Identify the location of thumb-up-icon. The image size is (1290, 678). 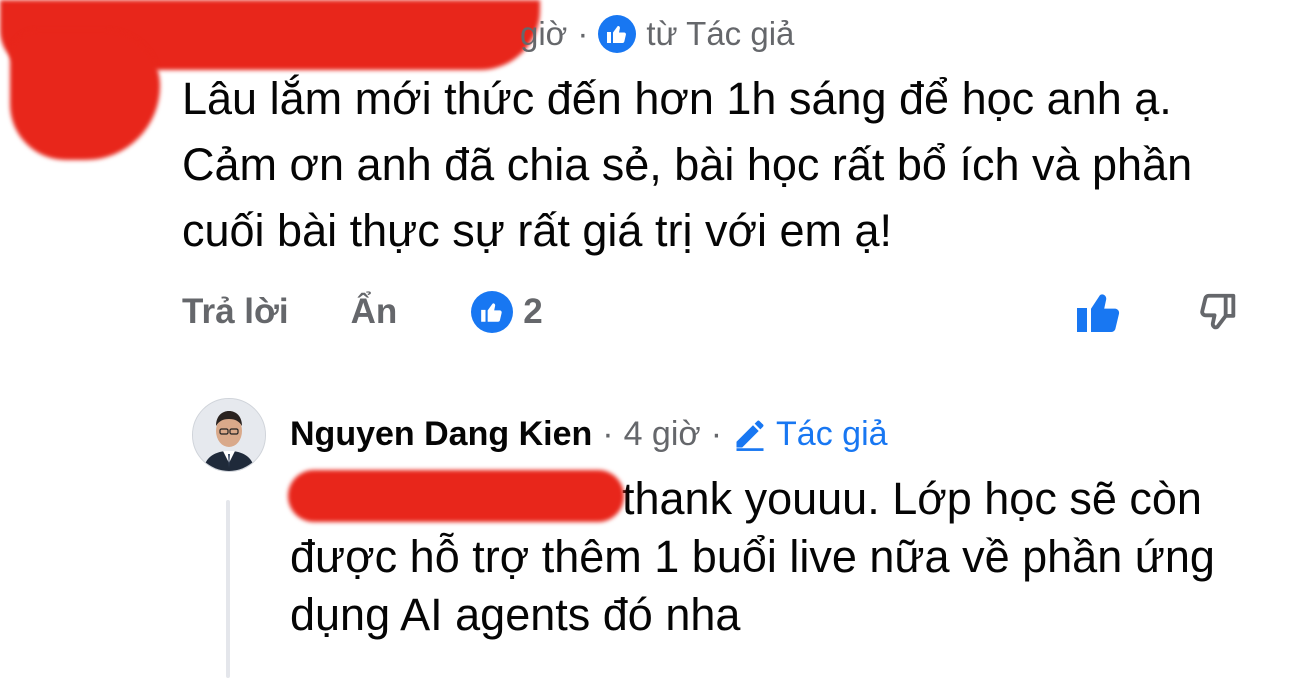
(1099, 312).